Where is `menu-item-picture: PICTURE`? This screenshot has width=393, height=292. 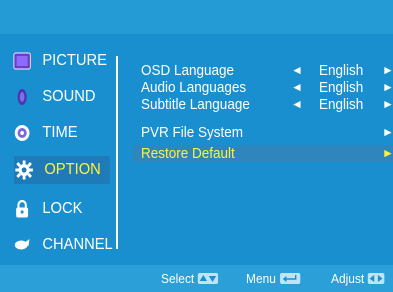 menu-item-picture: PICTURE is located at coordinates (59, 61).